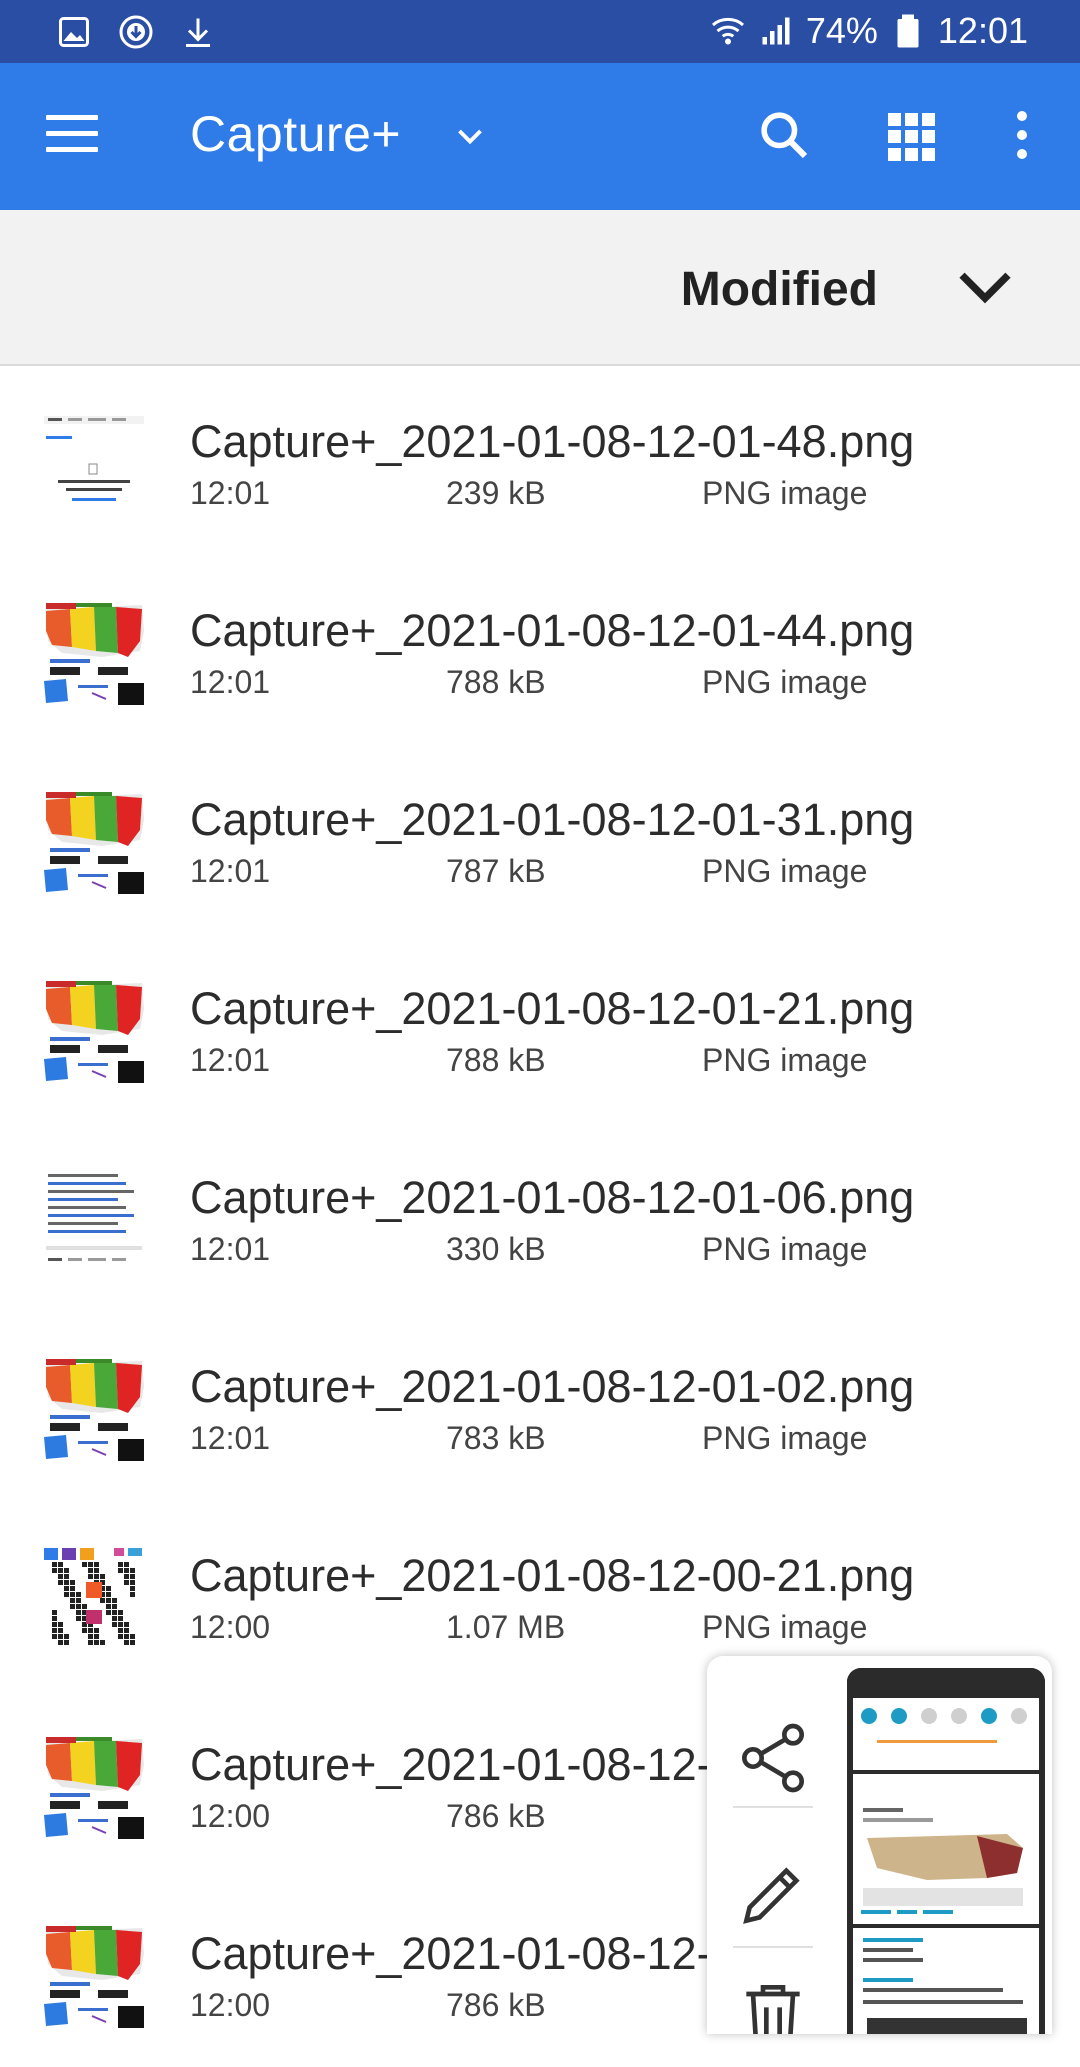 This screenshot has height=2067, width=1080. I want to click on sort-bar: Modified, so click(540, 288).